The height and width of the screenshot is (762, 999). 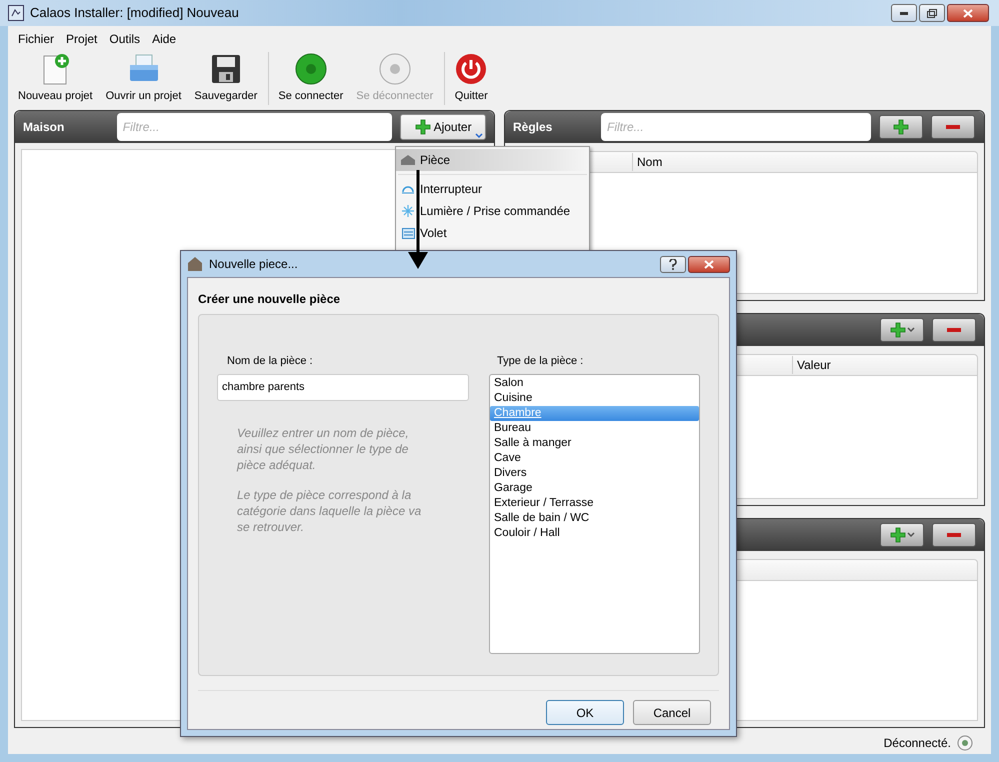 I want to click on list-item: Couloir / Hall, so click(x=594, y=533).